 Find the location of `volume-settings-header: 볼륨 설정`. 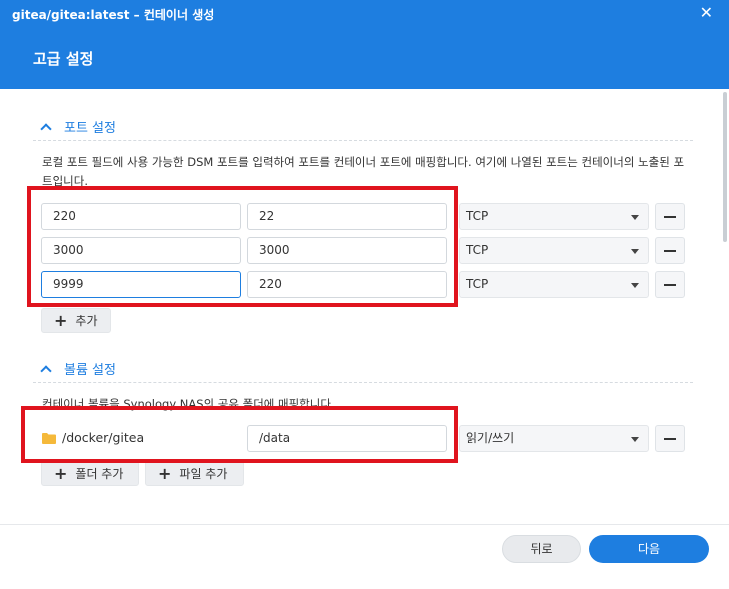

volume-settings-header: 볼륨 설정 is located at coordinates (78, 368).